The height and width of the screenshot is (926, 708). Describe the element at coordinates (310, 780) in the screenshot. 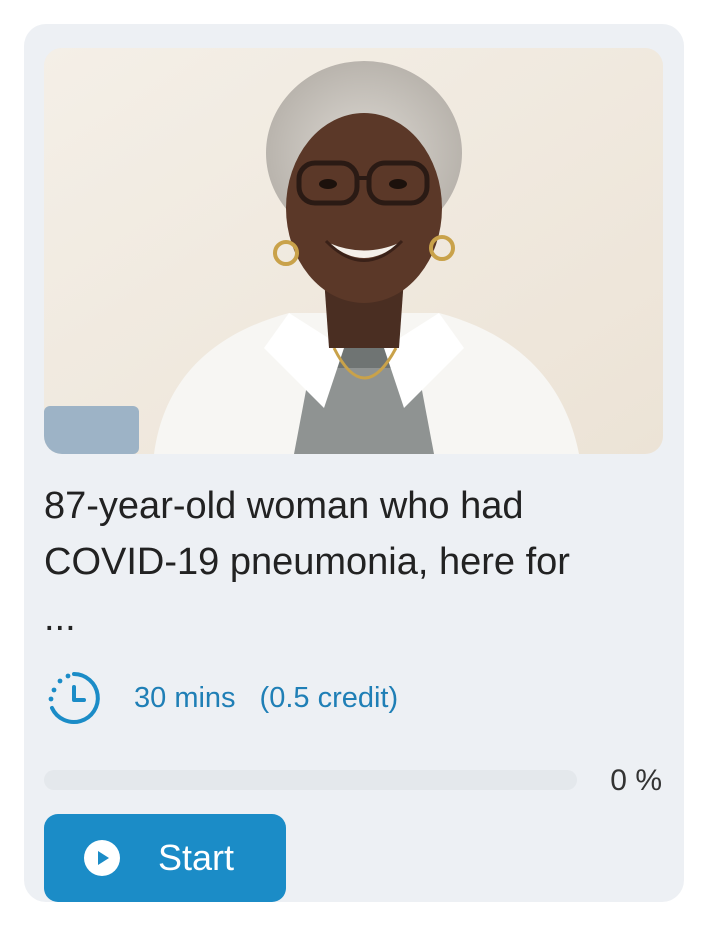

I see `progress-bar` at that location.